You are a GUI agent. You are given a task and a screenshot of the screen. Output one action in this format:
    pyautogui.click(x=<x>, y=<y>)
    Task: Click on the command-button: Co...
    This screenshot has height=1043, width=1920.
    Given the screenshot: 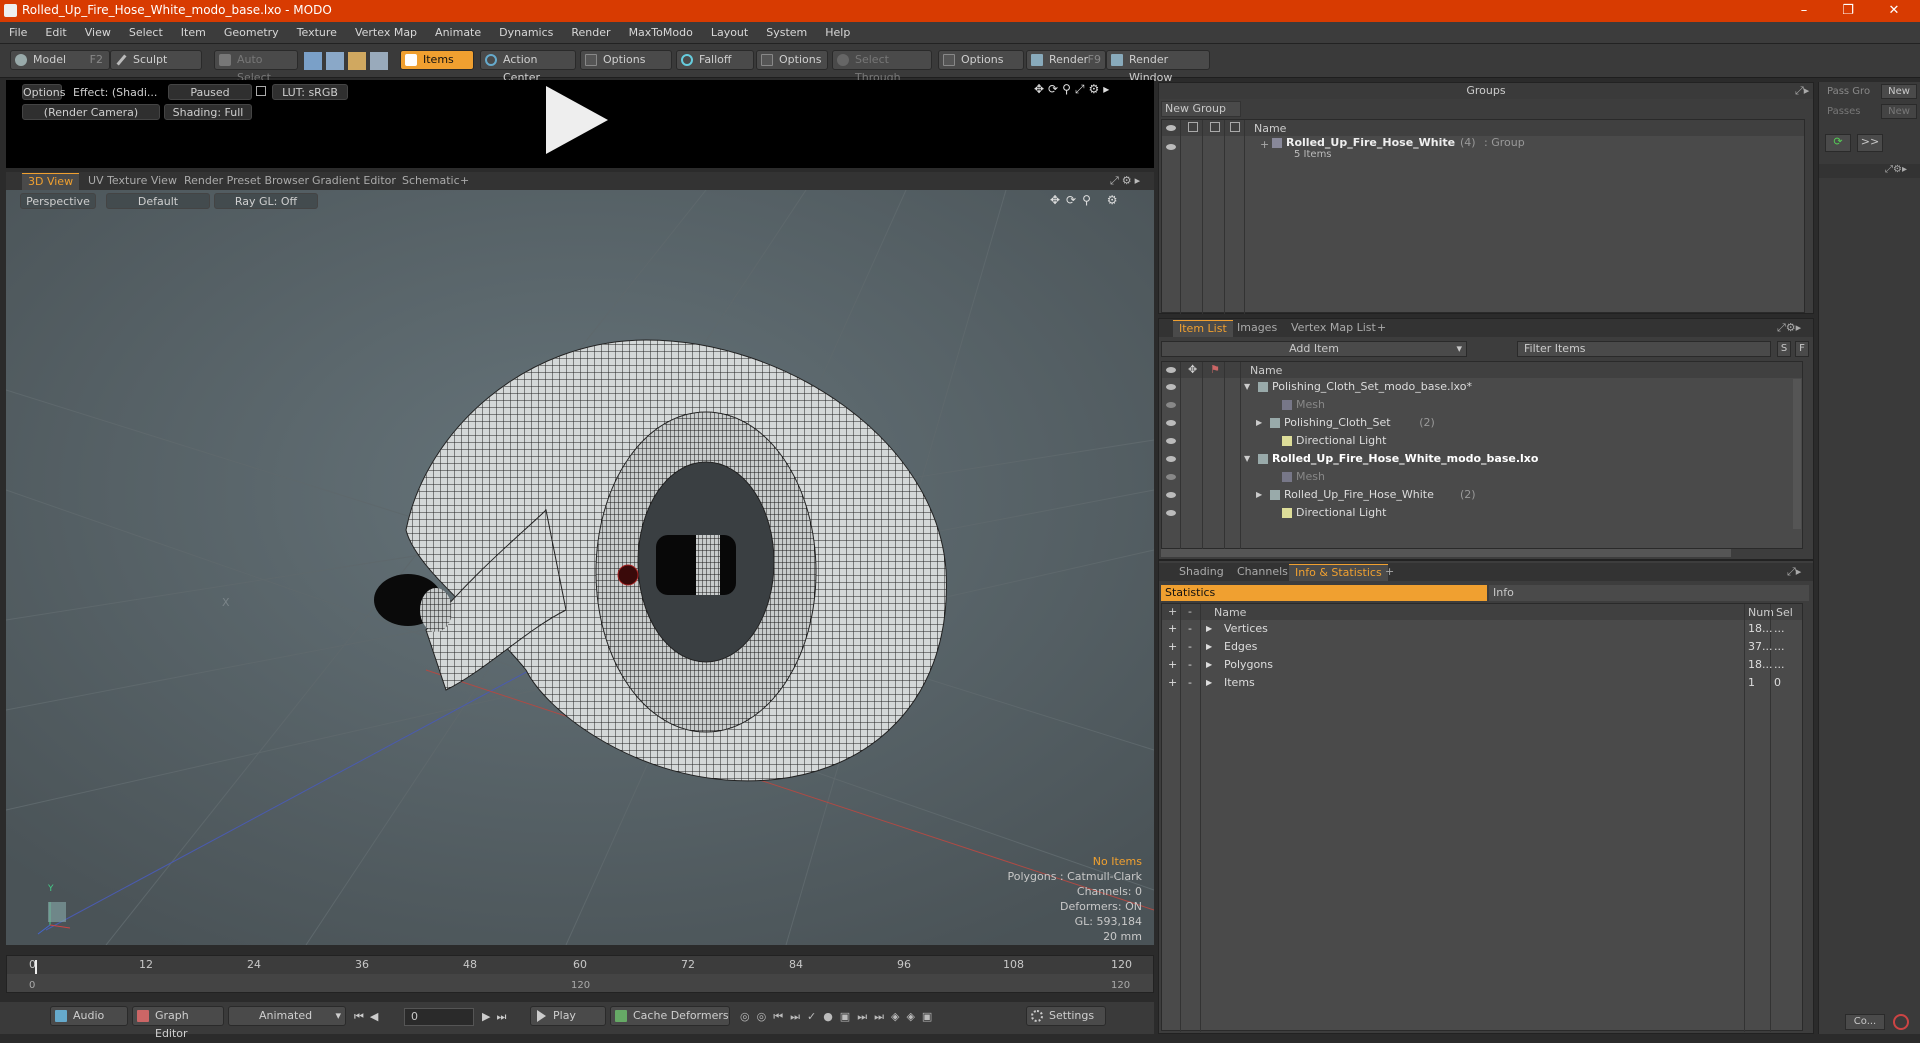 What is the action you would take?
    pyautogui.click(x=1865, y=1022)
    